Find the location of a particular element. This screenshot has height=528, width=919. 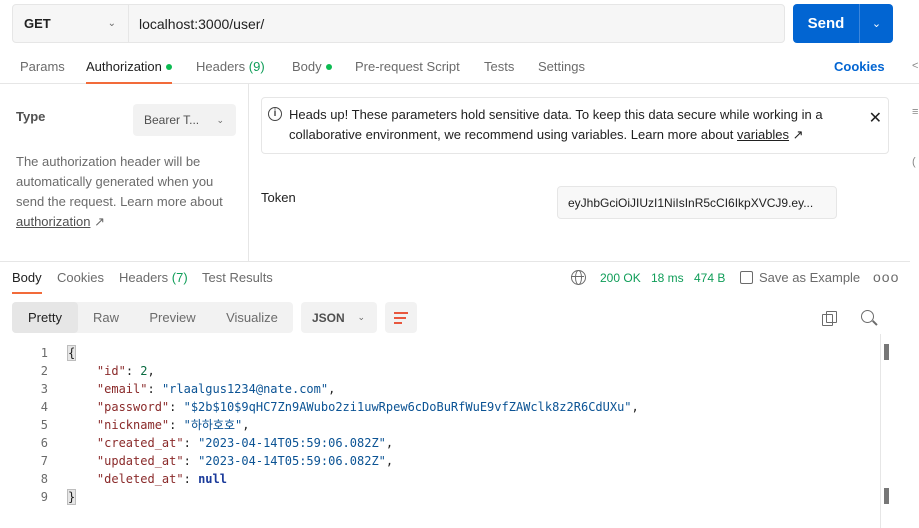

docs-icon: ≡ is located at coordinates (915, 112).